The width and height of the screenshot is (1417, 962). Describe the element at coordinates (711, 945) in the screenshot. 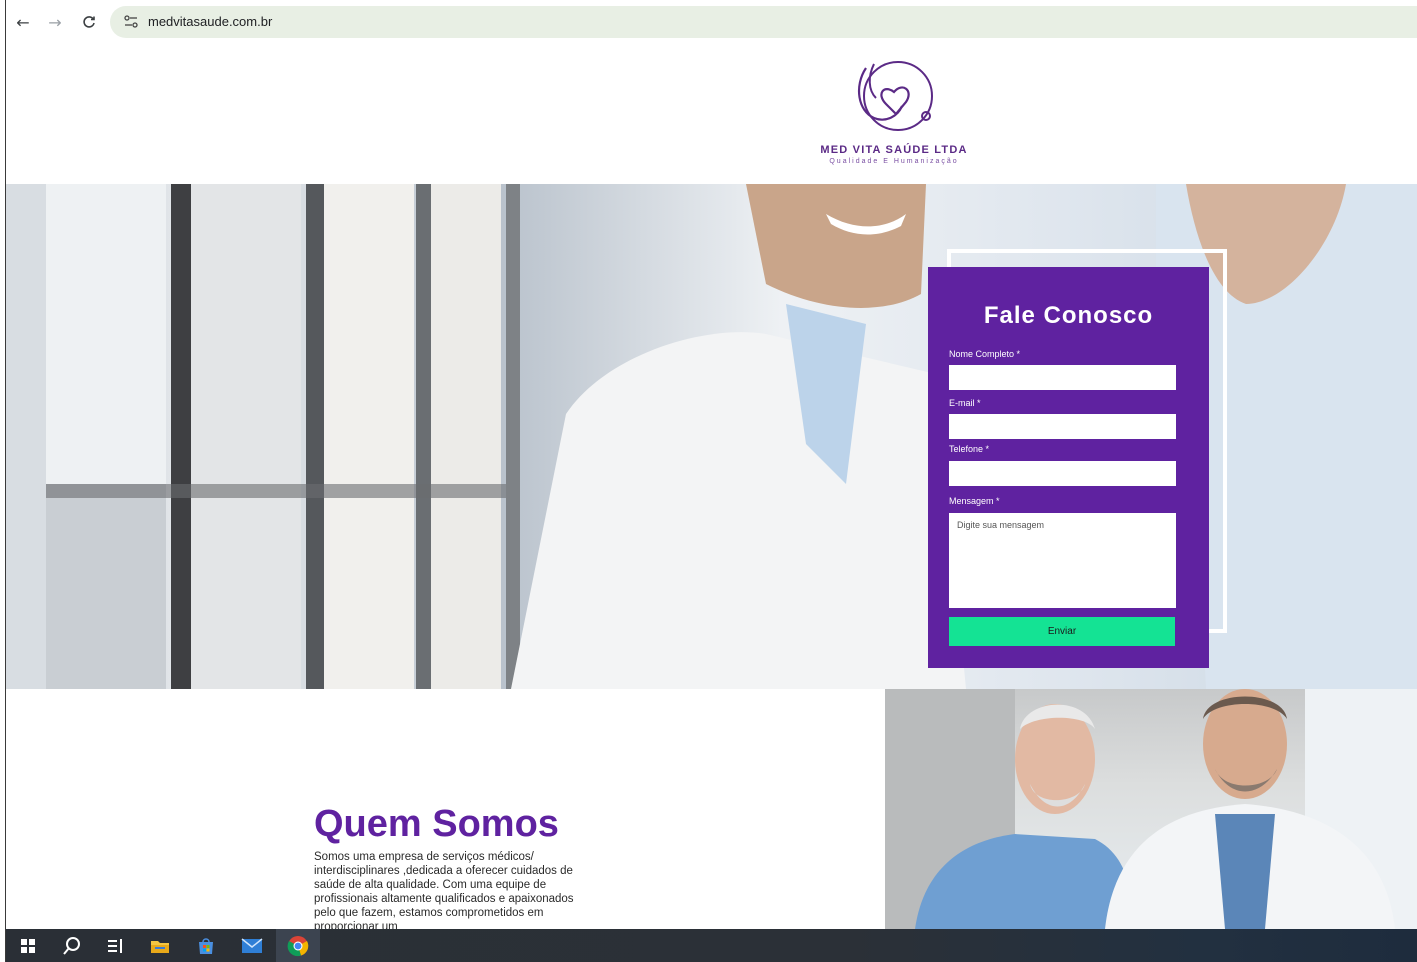

I see `windows-taskbar` at that location.